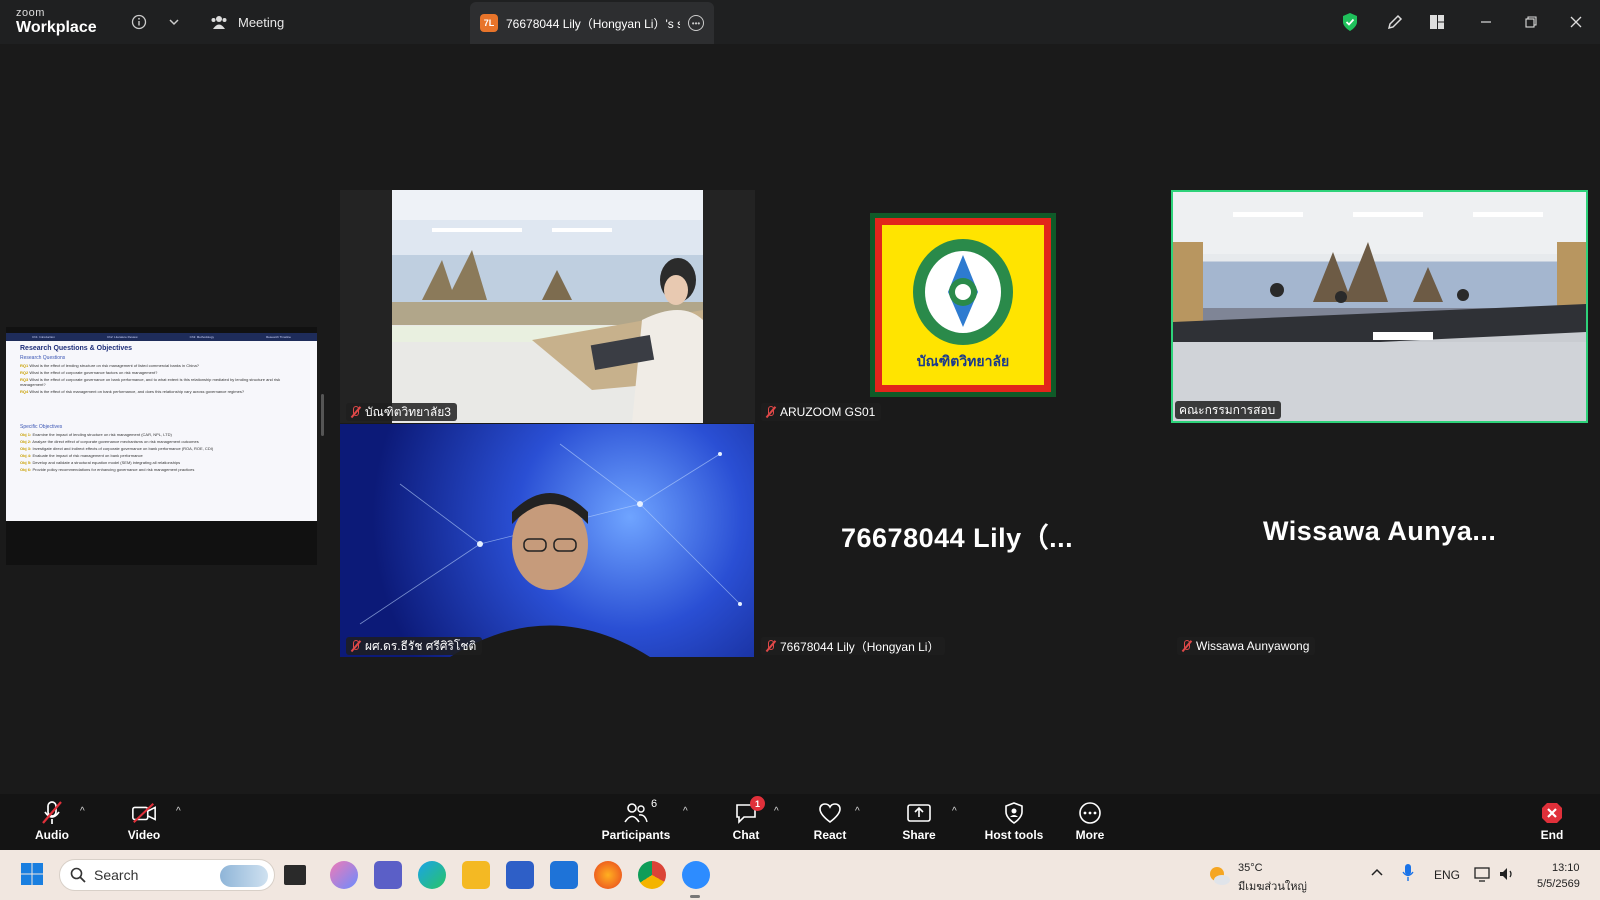 Image resolution: width=1600 pixels, height=900 pixels. Describe the element at coordinates (144, 823) in the screenshot. I see `video-button: Video` at that location.